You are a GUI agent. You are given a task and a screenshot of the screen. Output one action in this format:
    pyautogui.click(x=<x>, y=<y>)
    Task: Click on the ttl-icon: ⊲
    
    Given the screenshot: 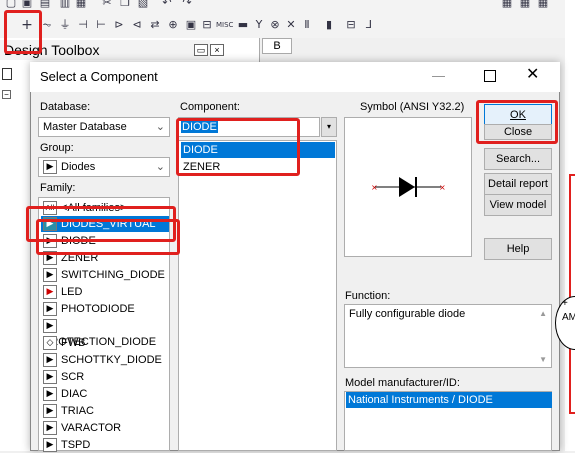 What is the action you would take?
    pyautogui.click(x=137, y=25)
    